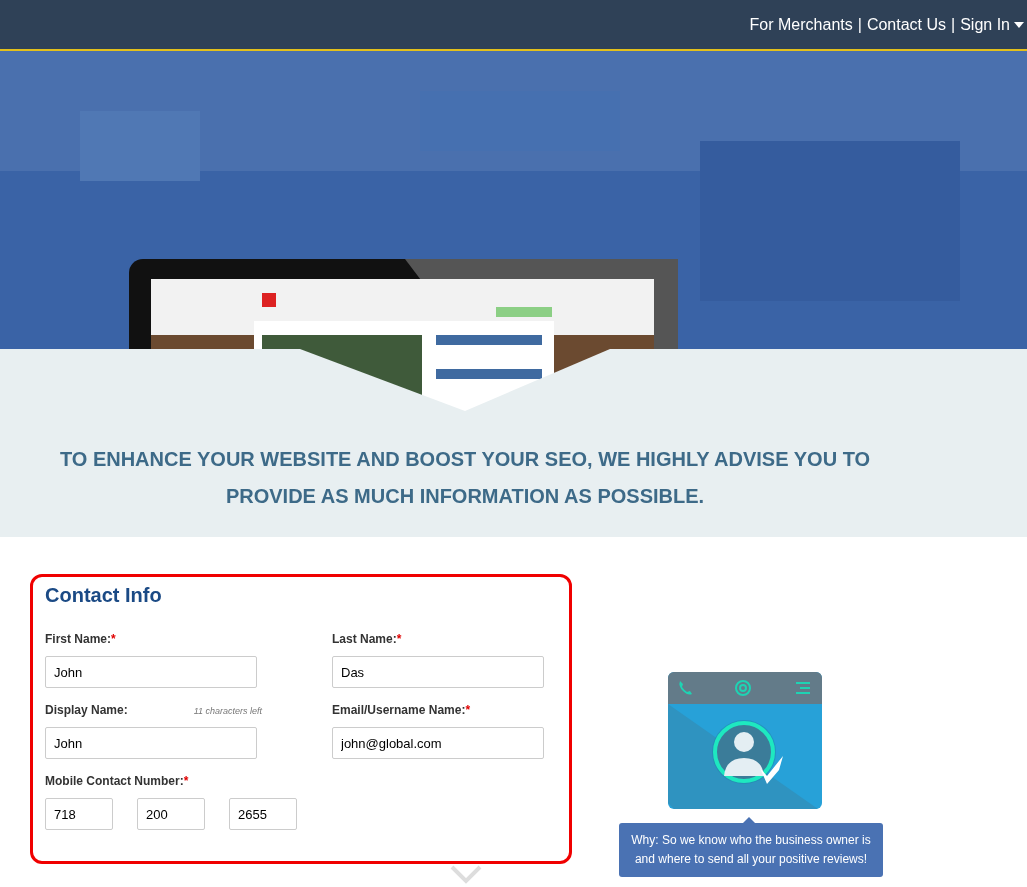 The width and height of the screenshot is (1027, 887). Describe the element at coordinates (104, 595) in the screenshot. I see `section-title: Contact Info` at that location.